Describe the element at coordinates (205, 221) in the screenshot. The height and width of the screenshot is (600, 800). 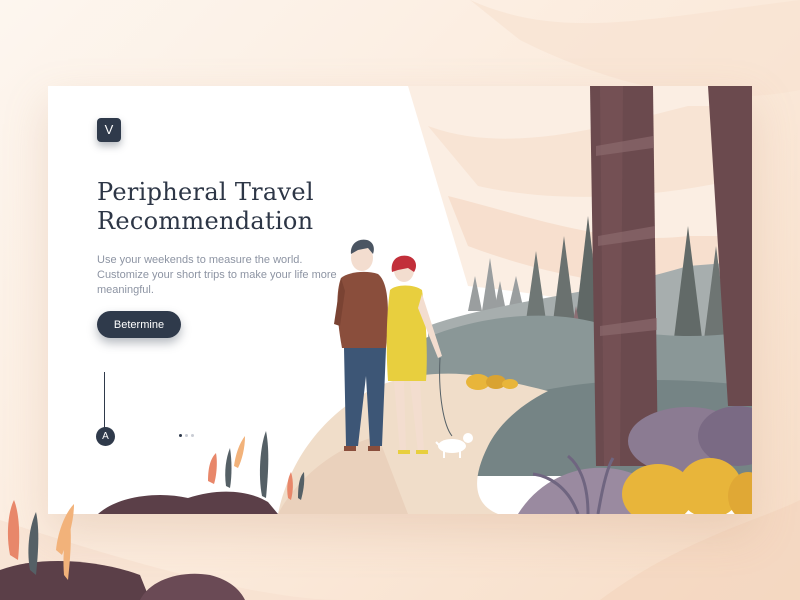
I see `page-title-line-2: Recommendation` at that location.